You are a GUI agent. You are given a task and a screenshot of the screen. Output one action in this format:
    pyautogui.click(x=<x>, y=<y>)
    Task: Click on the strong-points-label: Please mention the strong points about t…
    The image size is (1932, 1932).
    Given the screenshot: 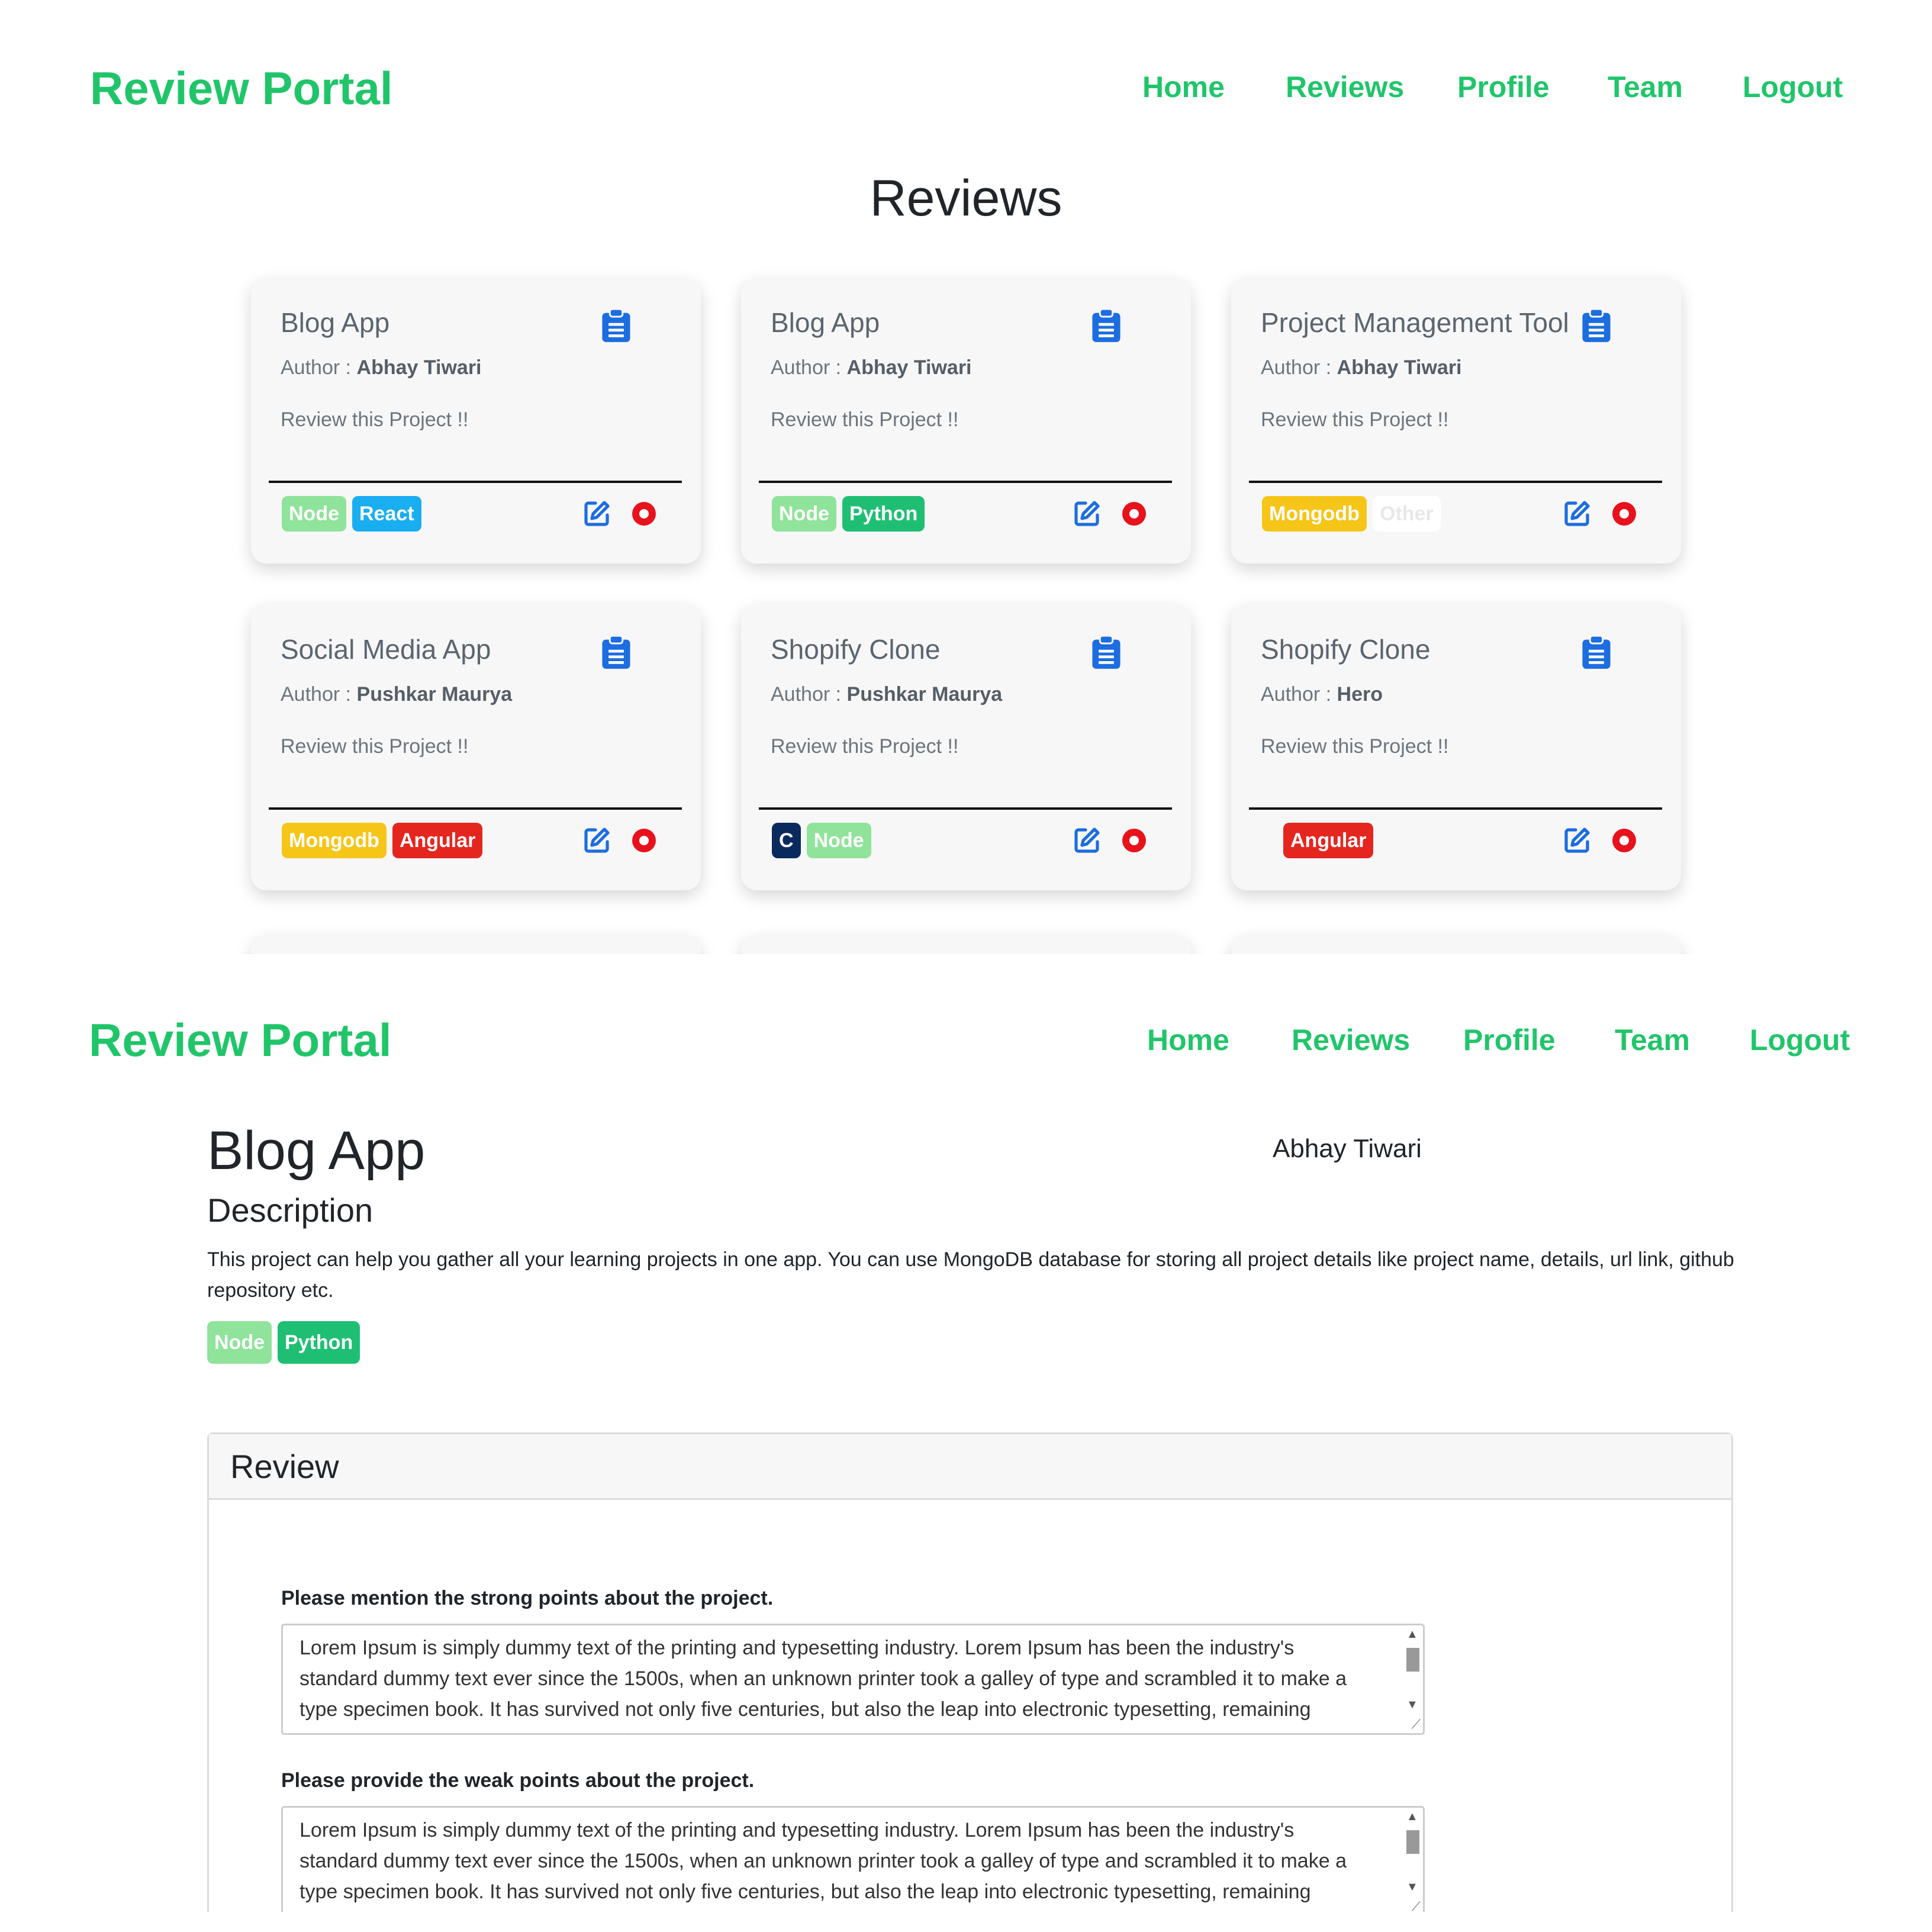 What is the action you would take?
    pyautogui.click(x=527, y=1598)
    